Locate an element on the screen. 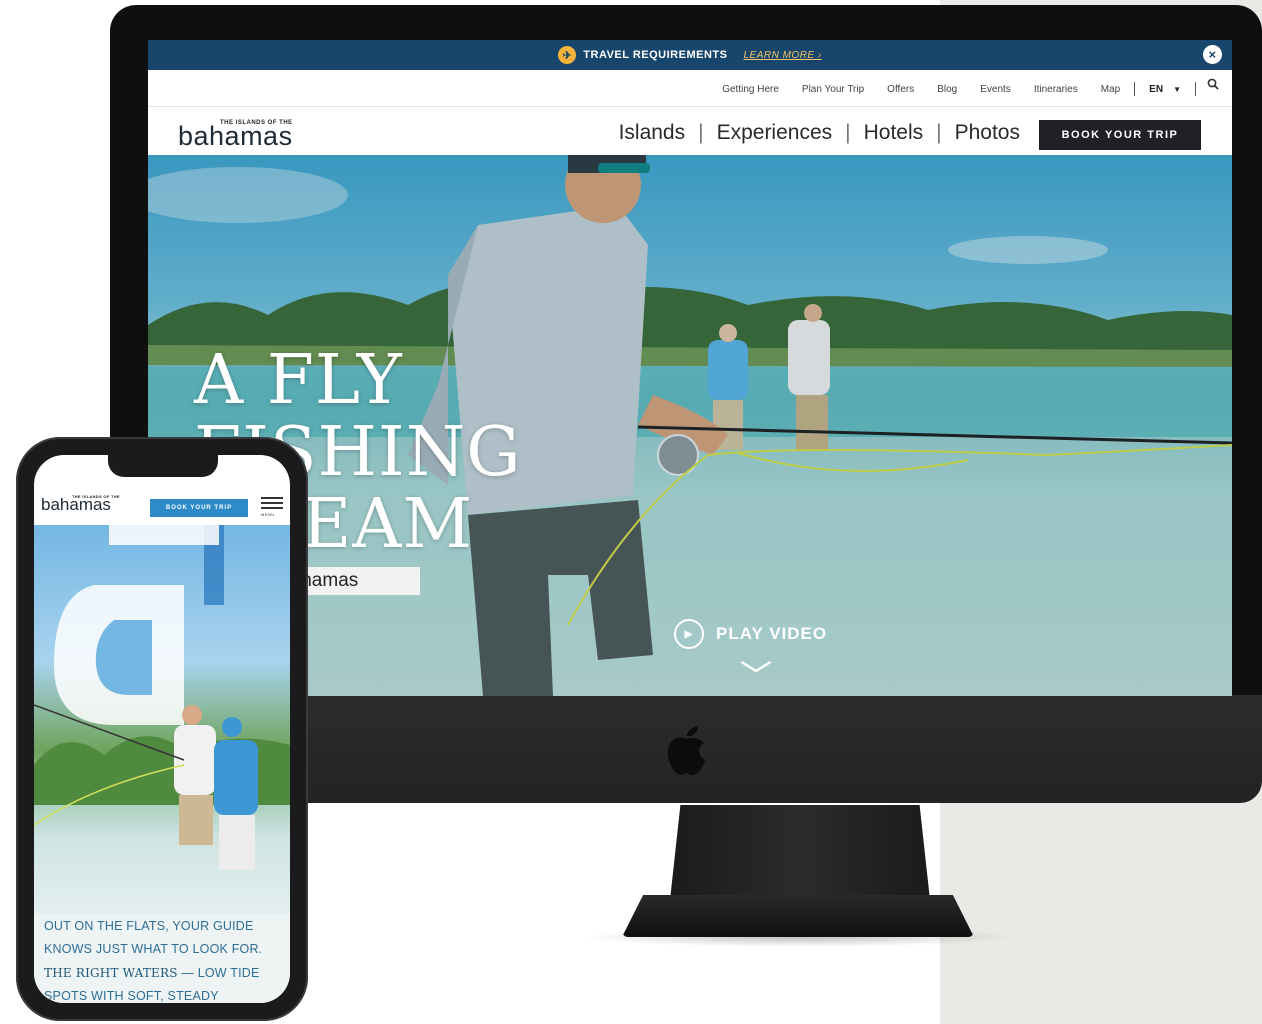 The width and height of the screenshot is (1262, 1024). hamburger-menu-icon: MENU is located at coordinates (272, 507).